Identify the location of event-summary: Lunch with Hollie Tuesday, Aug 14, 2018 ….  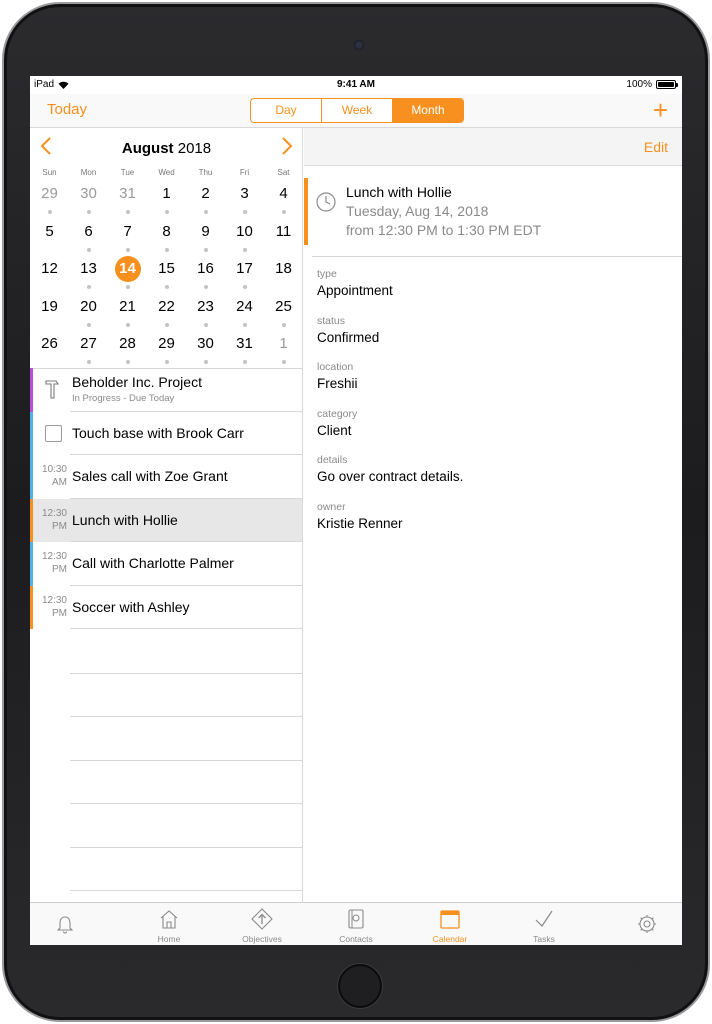
(493, 211).